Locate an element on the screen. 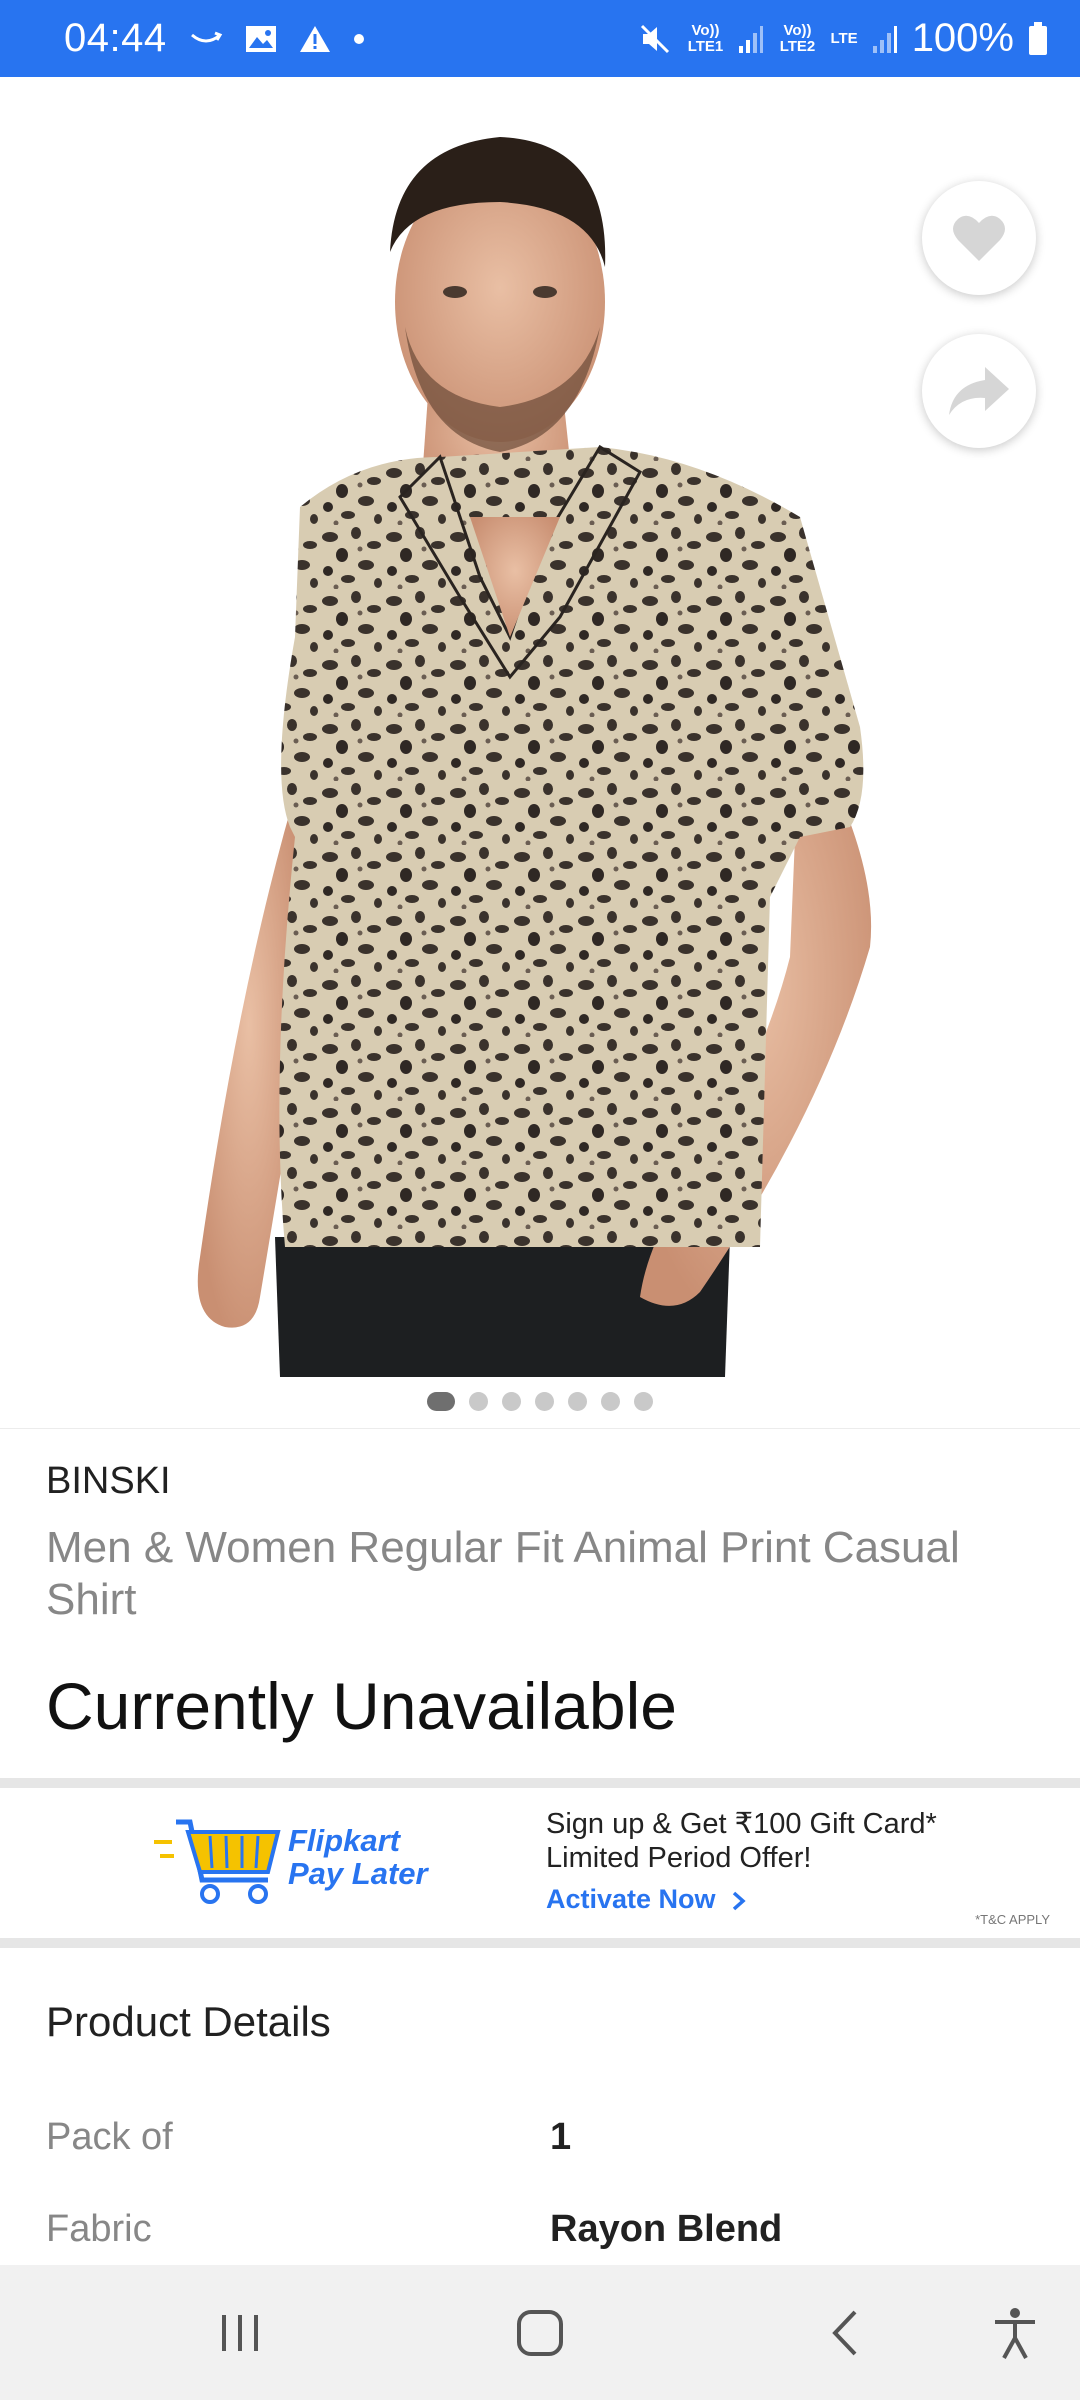 The width and height of the screenshot is (1080, 2400). status-time: 04:44 is located at coordinates (115, 38).